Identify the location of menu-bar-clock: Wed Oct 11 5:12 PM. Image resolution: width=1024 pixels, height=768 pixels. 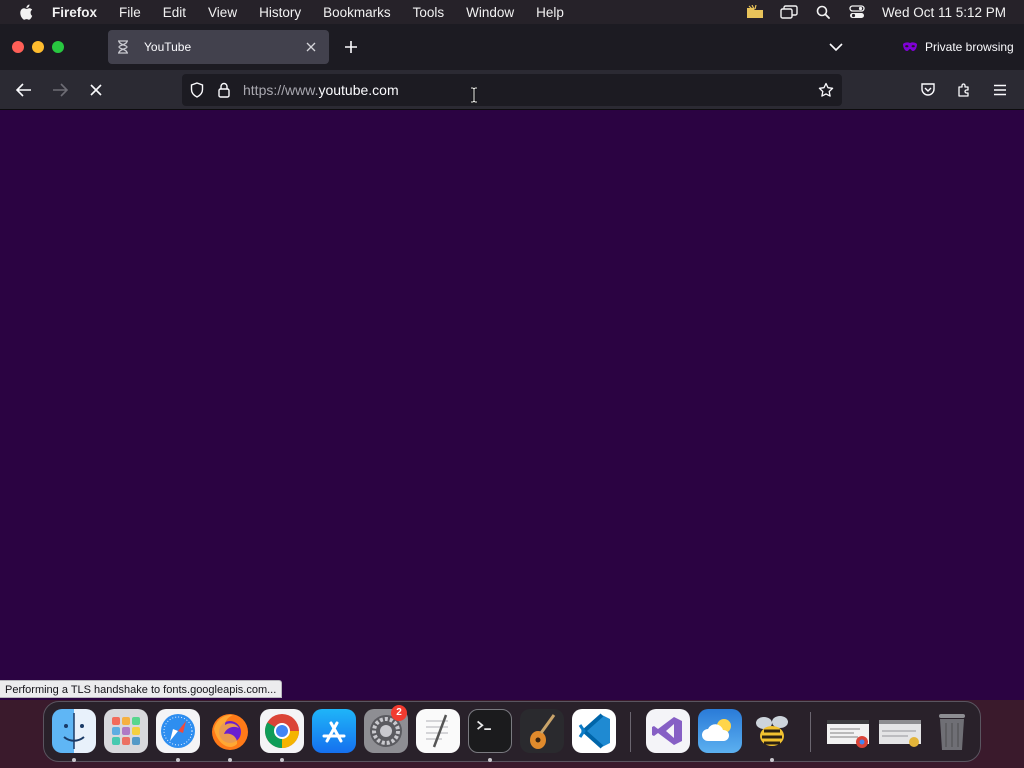
(944, 12).